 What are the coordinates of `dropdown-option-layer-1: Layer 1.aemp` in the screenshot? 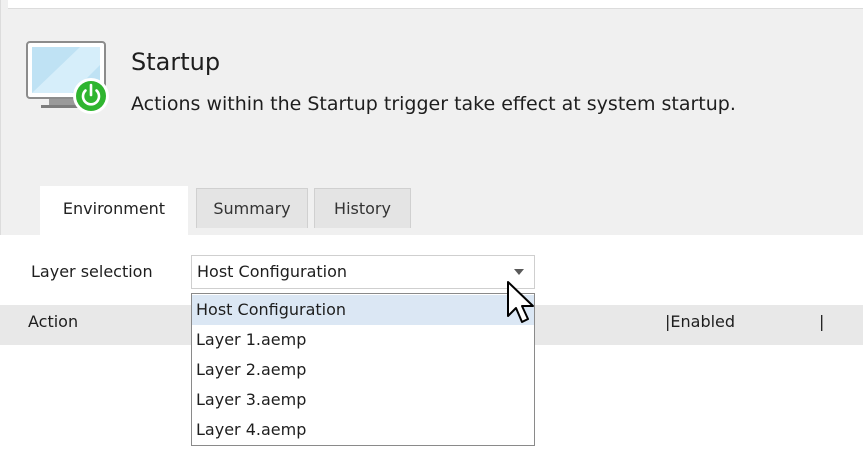 It's located at (363, 340).